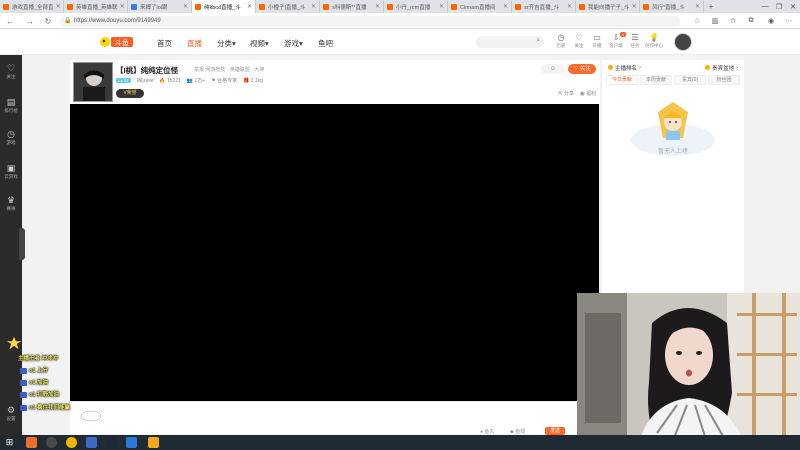  Describe the element at coordinates (715, 21) in the screenshot. I see `split-screen-icon: ▥` at that location.